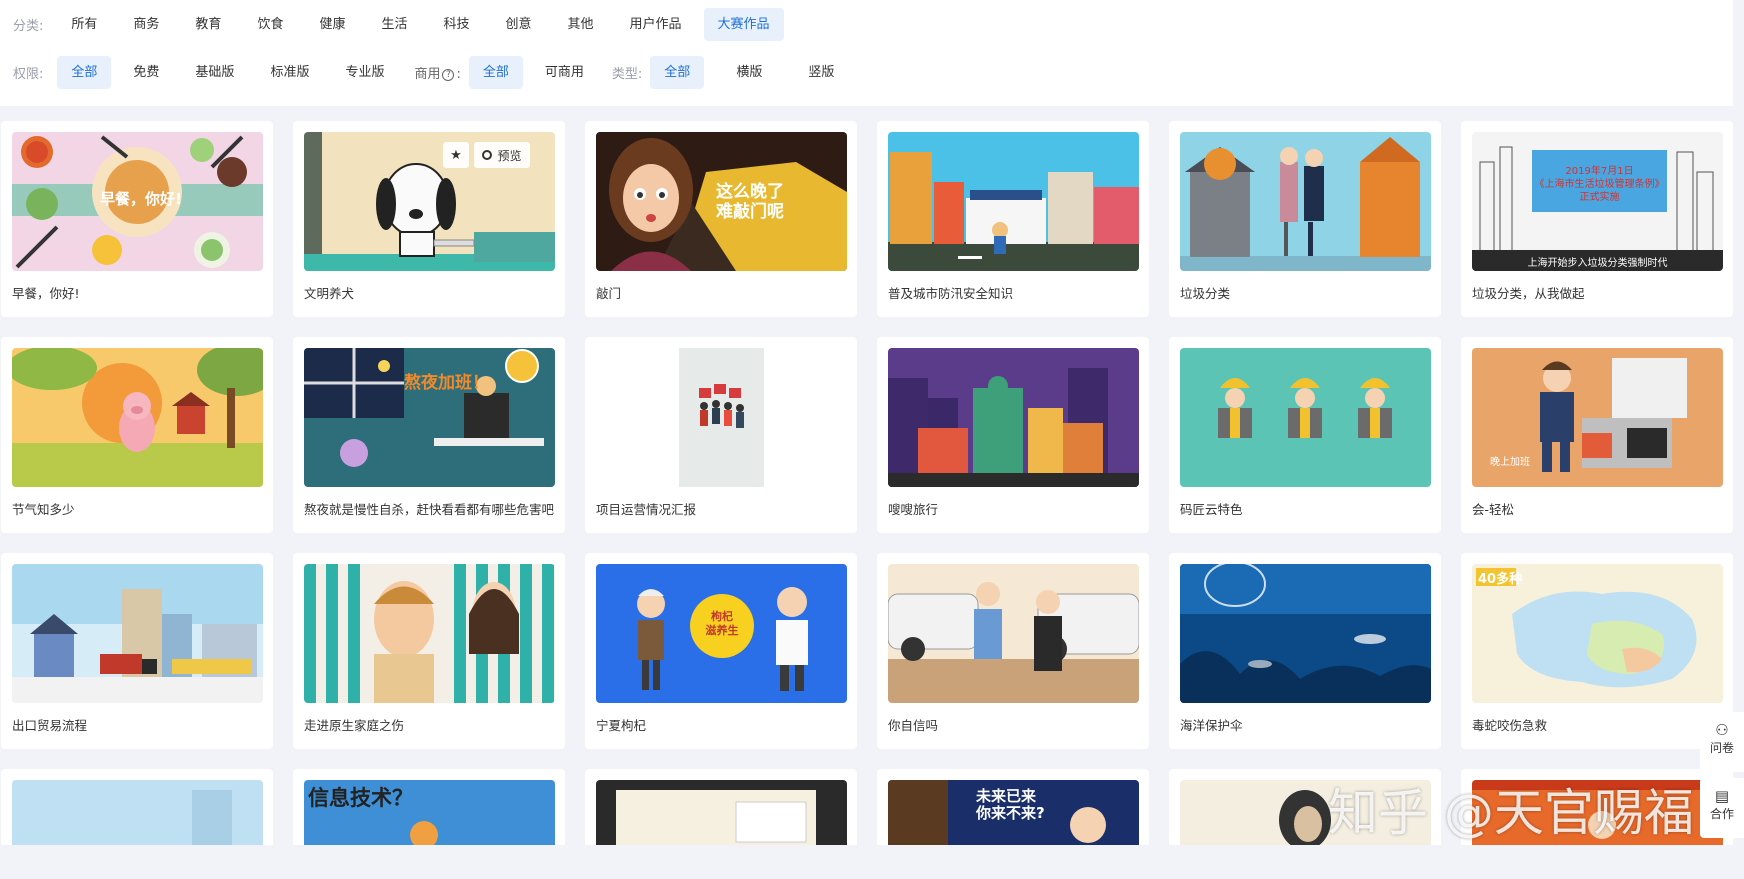 The height and width of the screenshot is (879, 1744). What do you see at coordinates (495, 72) in the screenshot?
I see `commercial-option-all: 全部` at bounding box center [495, 72].